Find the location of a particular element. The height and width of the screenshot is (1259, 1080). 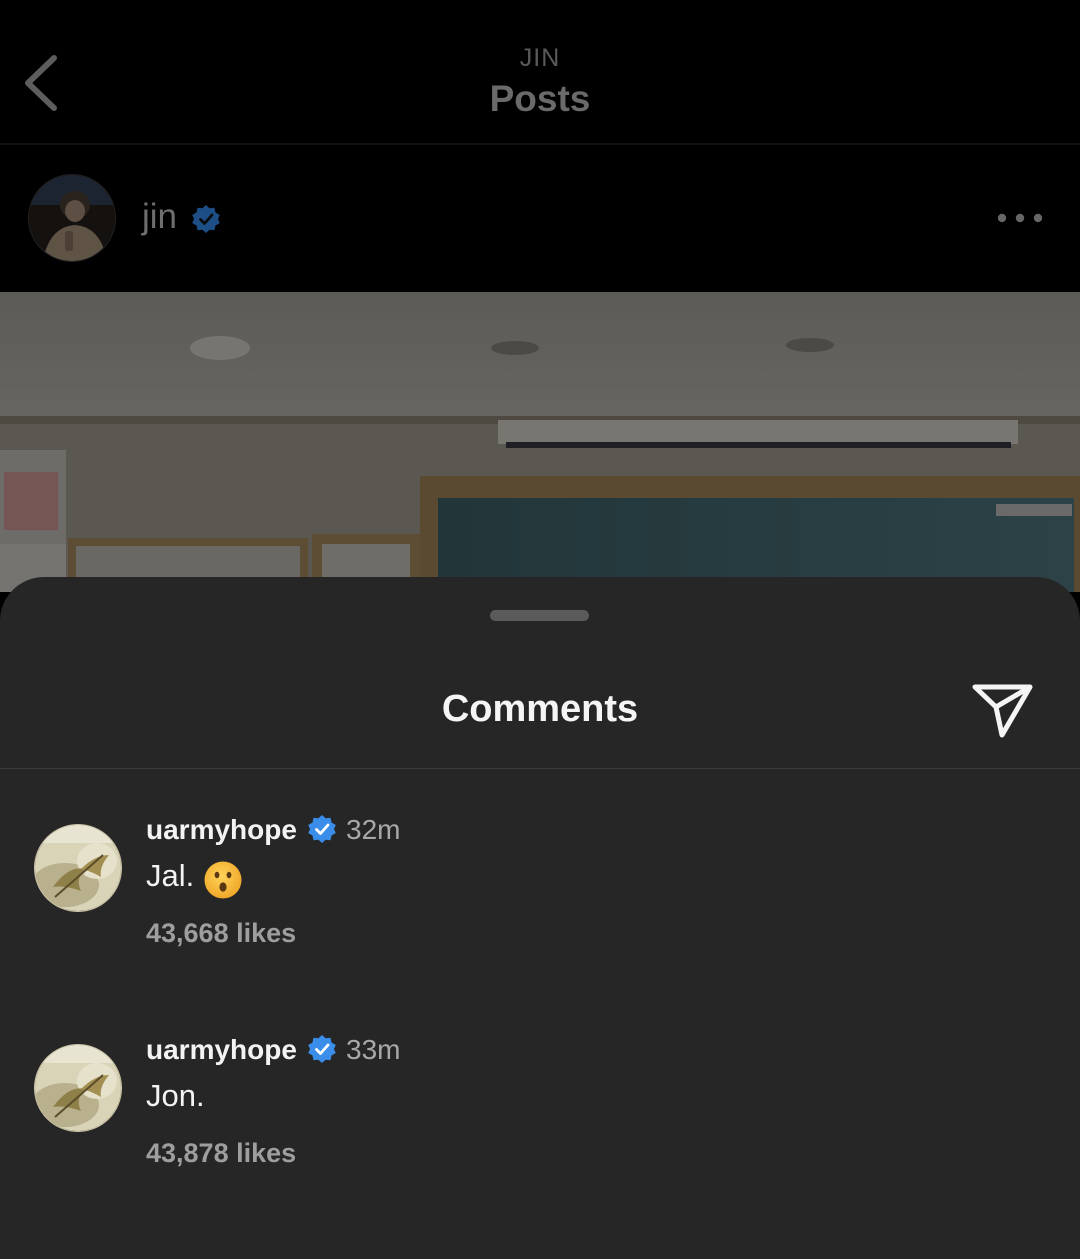

comments-title: Comments is located at coordinates (540, 709).